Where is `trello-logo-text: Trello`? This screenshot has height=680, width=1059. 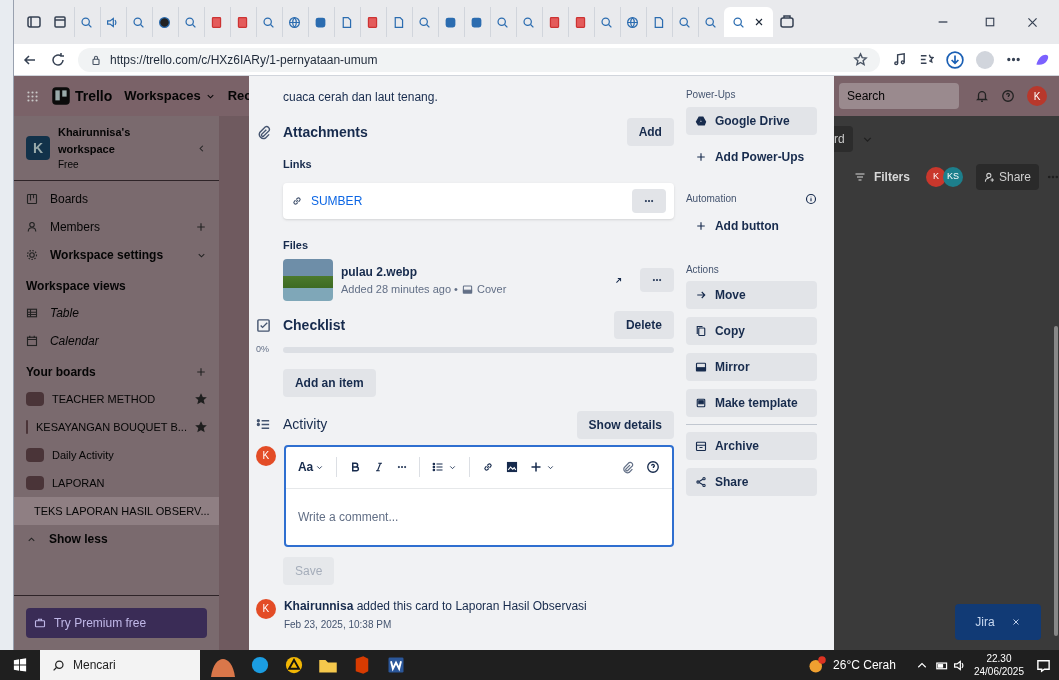 trello-logo-text: Trello is located at coordinates (93, 96).